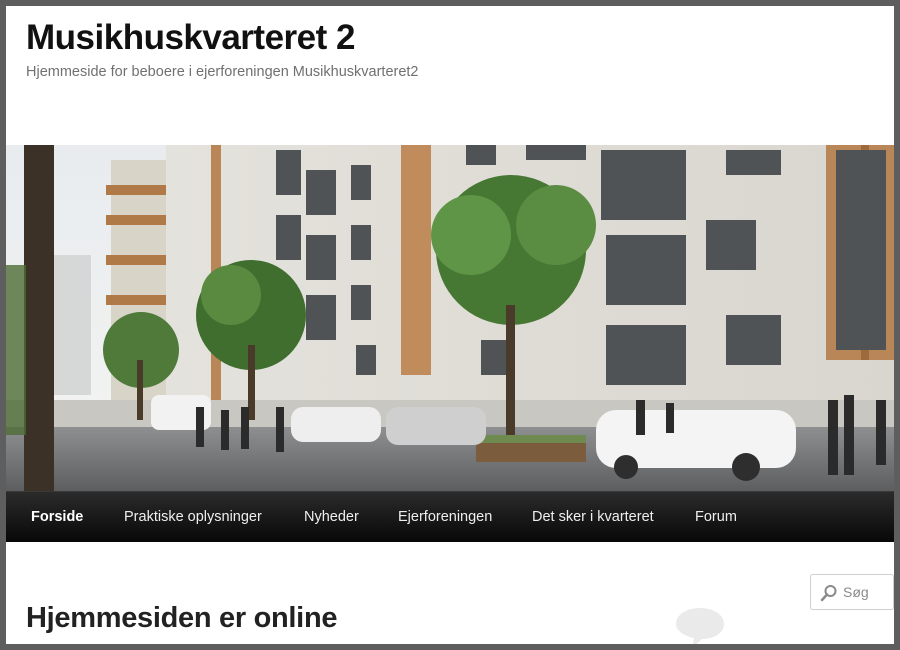  What do you see at coordinates (331, 517) in the screenshot?
I see `nav-item-nyheder: Nyheder` at bounding box center [331, 517].